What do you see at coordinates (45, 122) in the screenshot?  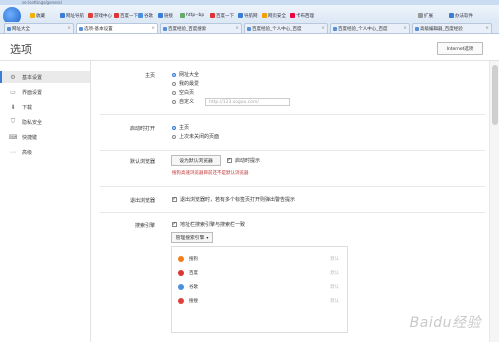 I see `sidebar-item-3: ⛉ 隐私安全` at bounding box center [45, 122].